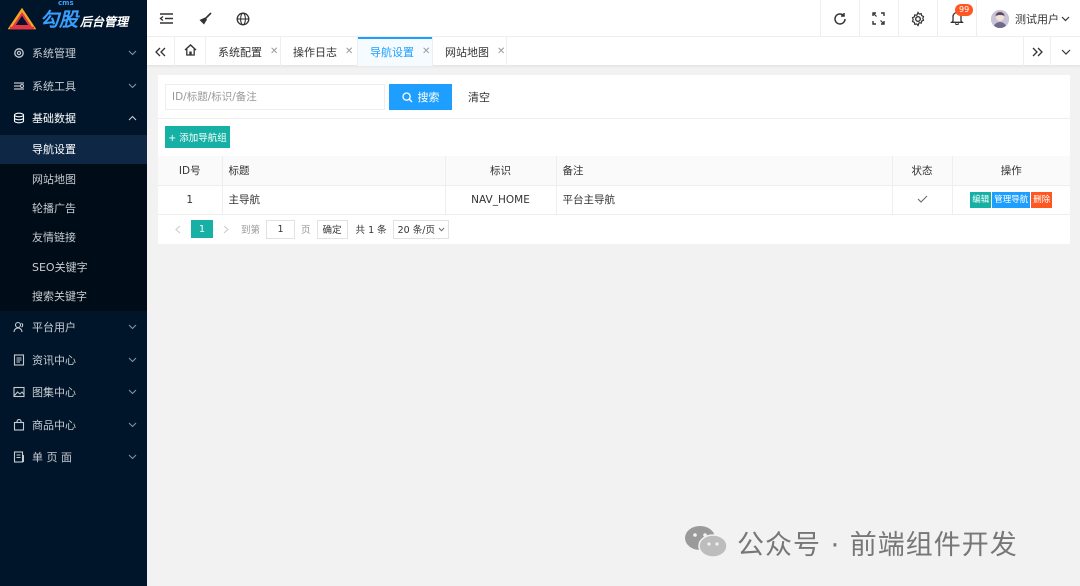 The width and height of the screenshot is (1080, 586). I want to click on tab-label: 网站地图, so click(467, 52).